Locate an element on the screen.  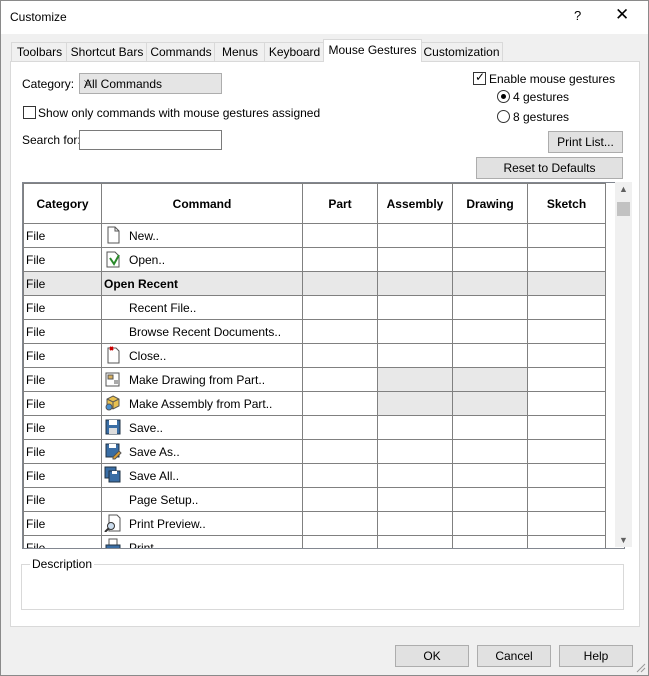
command-cell: Close.. is located at coordinates (202, 355).